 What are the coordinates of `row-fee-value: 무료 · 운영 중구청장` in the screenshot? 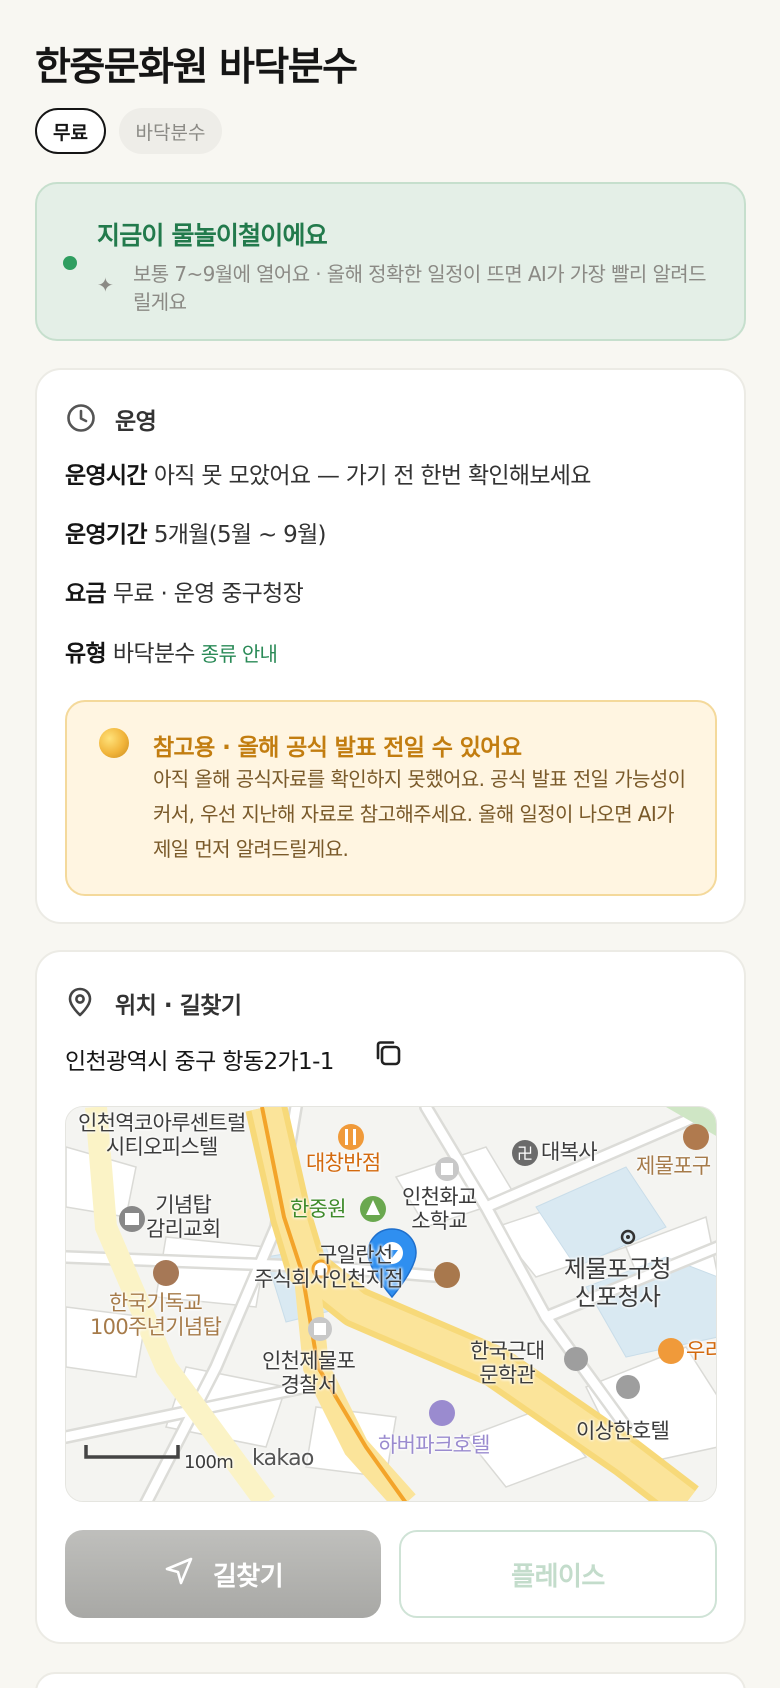 It's located at (208, 594).